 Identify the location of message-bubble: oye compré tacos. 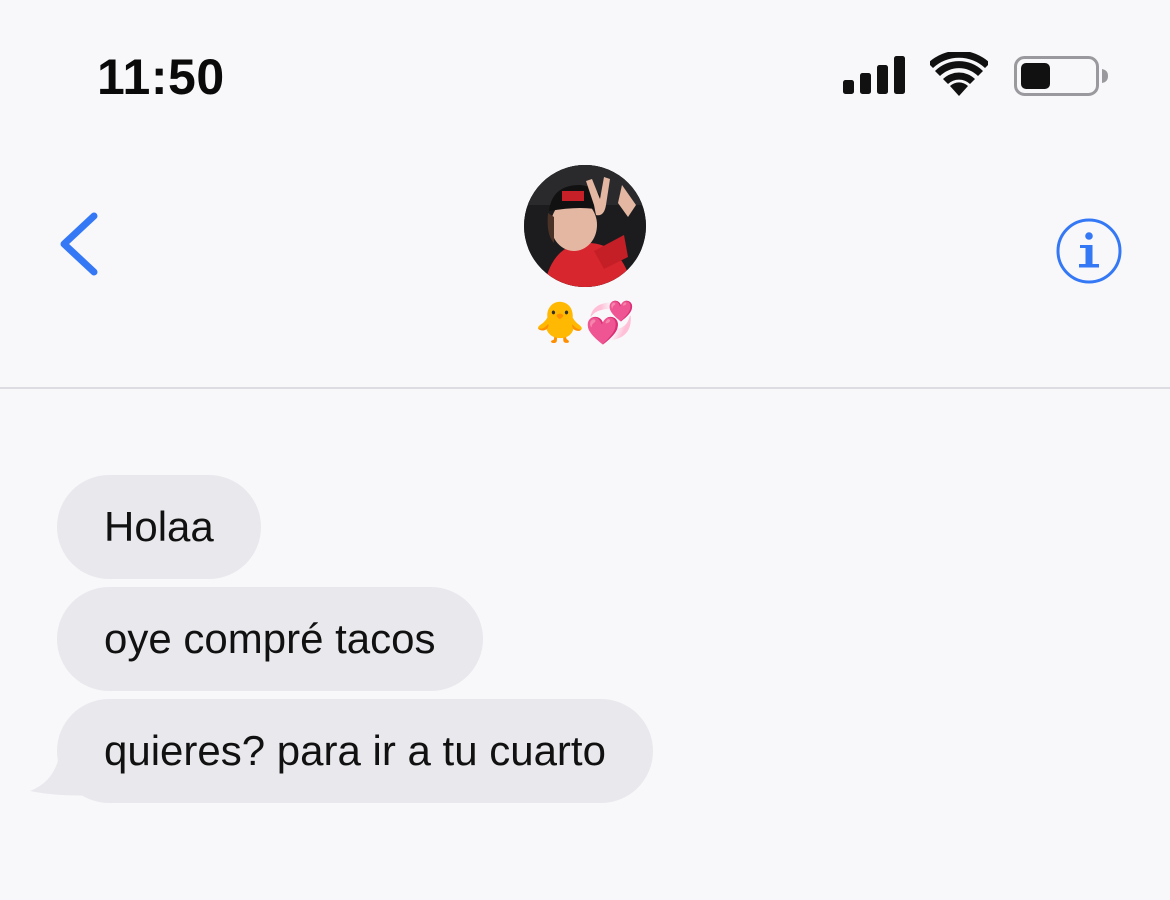
(270, 639).